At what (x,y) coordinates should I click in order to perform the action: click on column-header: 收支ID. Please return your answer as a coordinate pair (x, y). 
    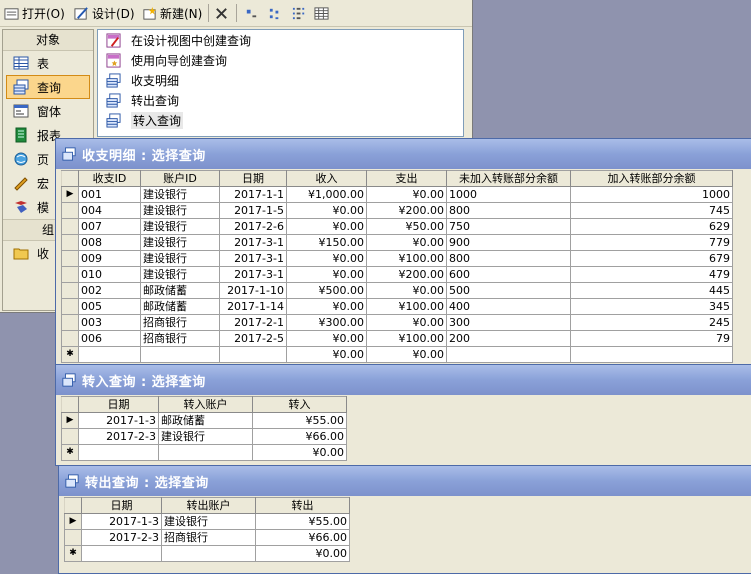
    Looking at the image, I should click on (109, 178).